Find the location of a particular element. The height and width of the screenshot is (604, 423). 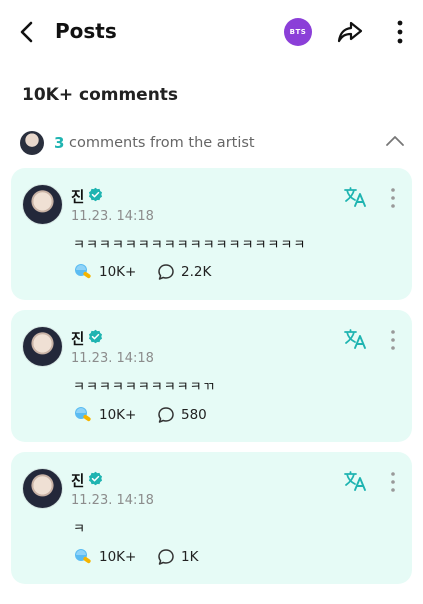

reply-button: 2.2K is located at coordinates (184, 272).